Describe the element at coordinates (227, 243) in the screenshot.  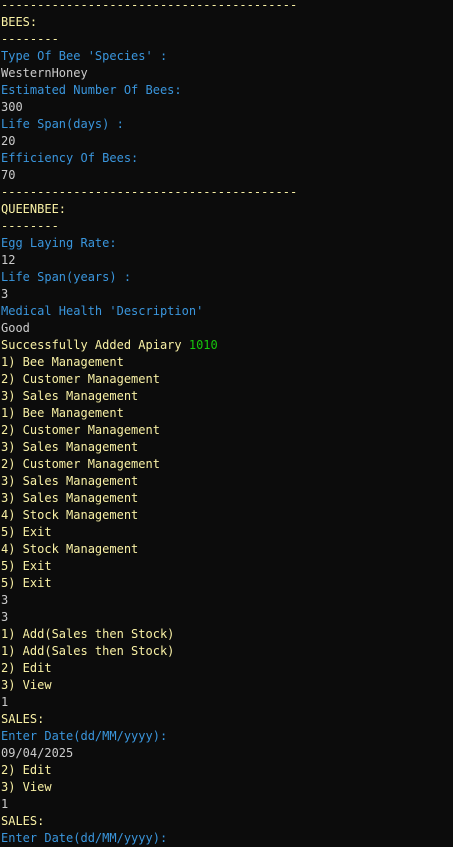
I see `console-line: Egg Laying Rate:` at that location.